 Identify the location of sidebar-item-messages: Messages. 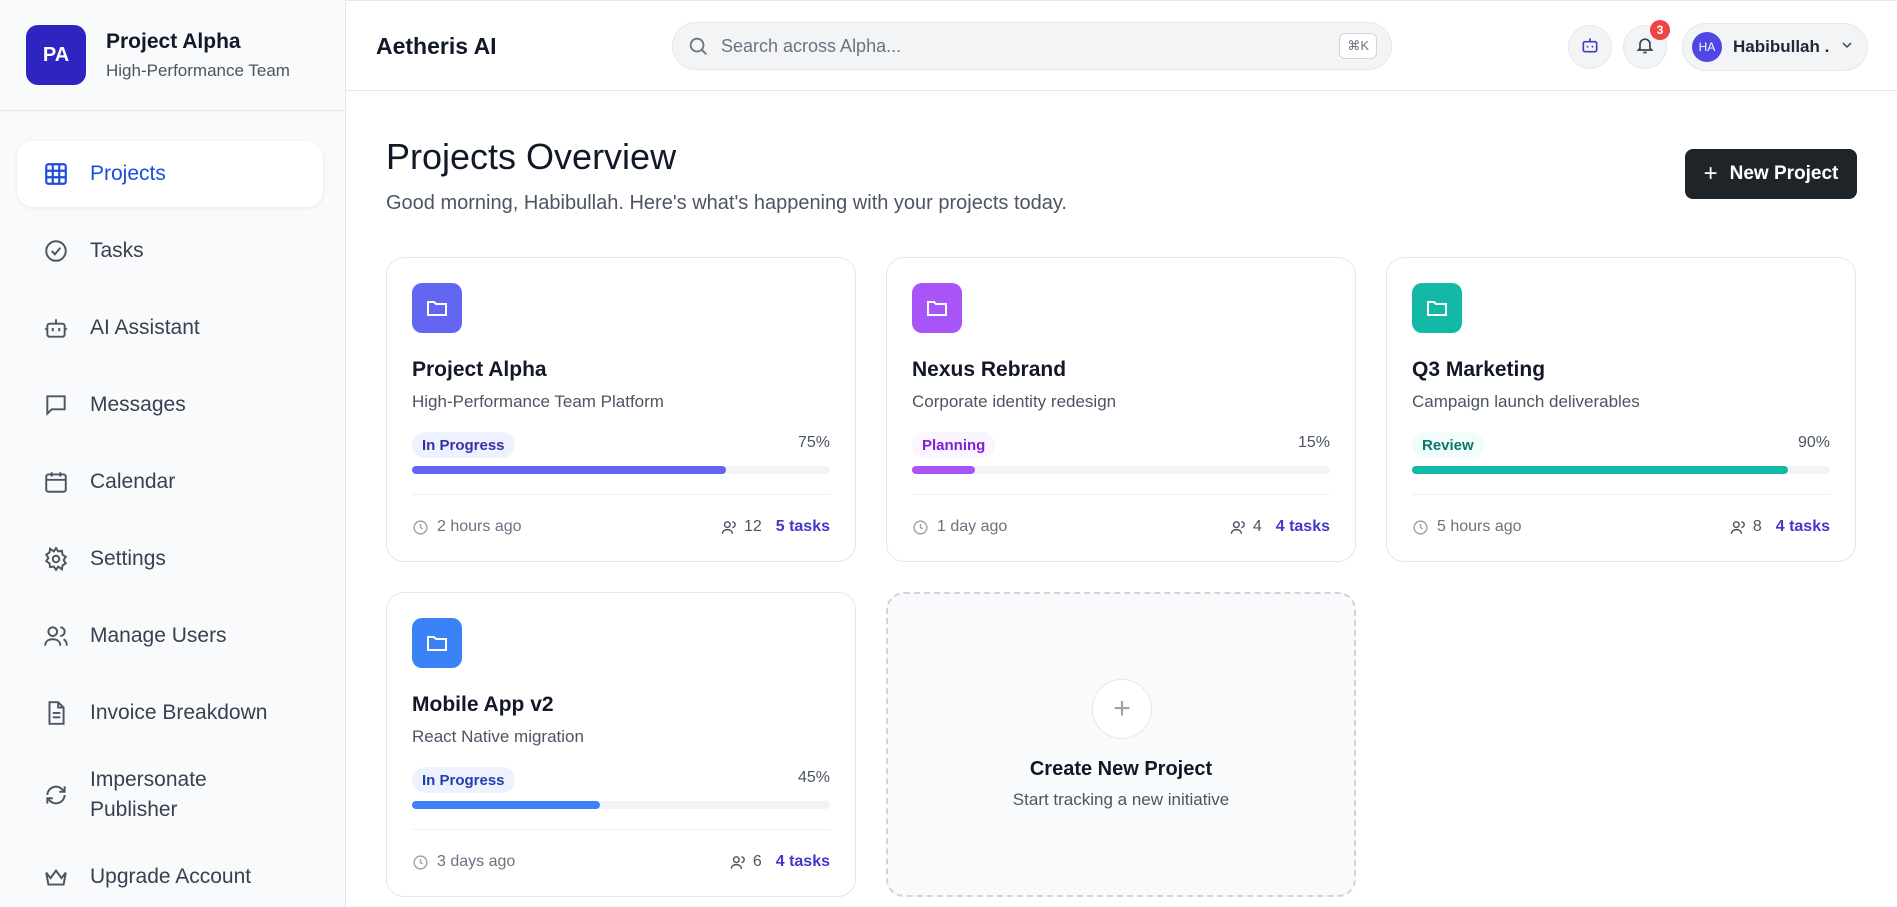
(170, 405).